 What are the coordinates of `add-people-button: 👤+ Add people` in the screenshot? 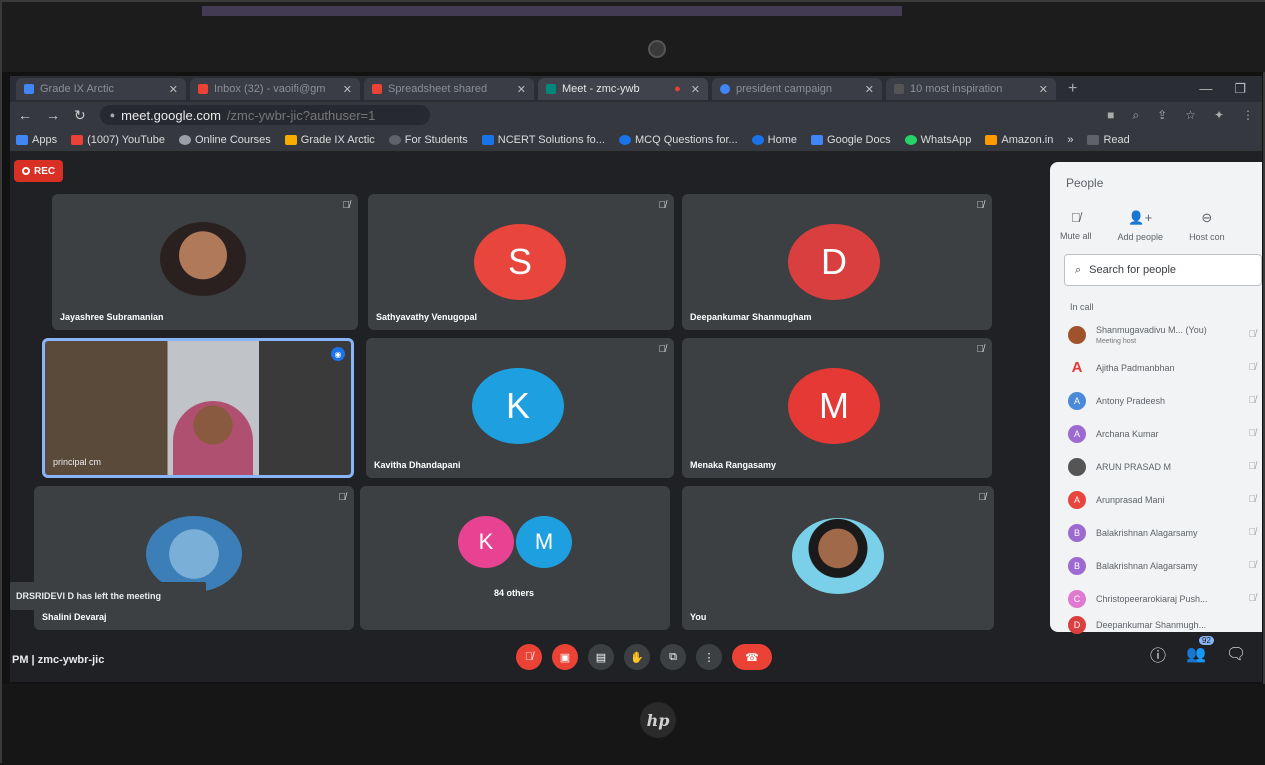 It's located at (1141, 226).